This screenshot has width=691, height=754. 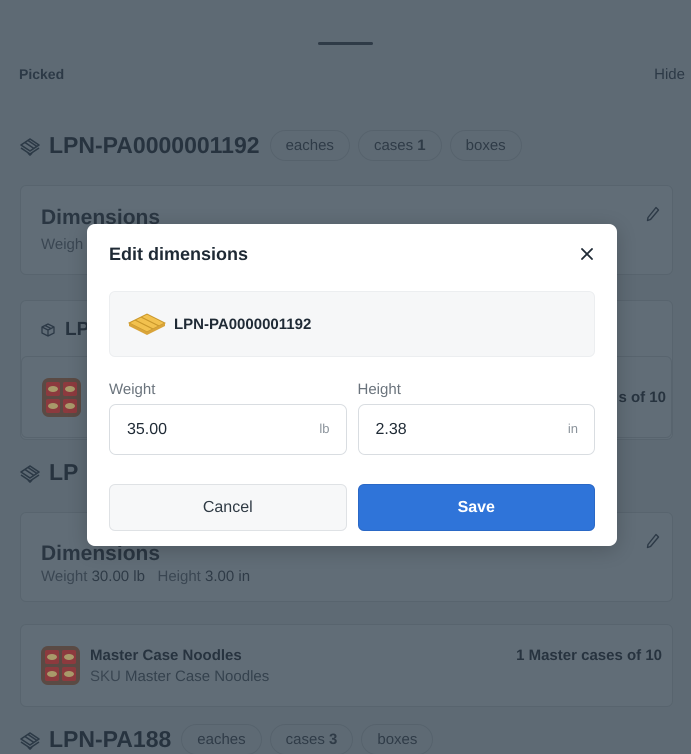 I want to click on quantity-text: s of 10, so click(x=642, y=397).